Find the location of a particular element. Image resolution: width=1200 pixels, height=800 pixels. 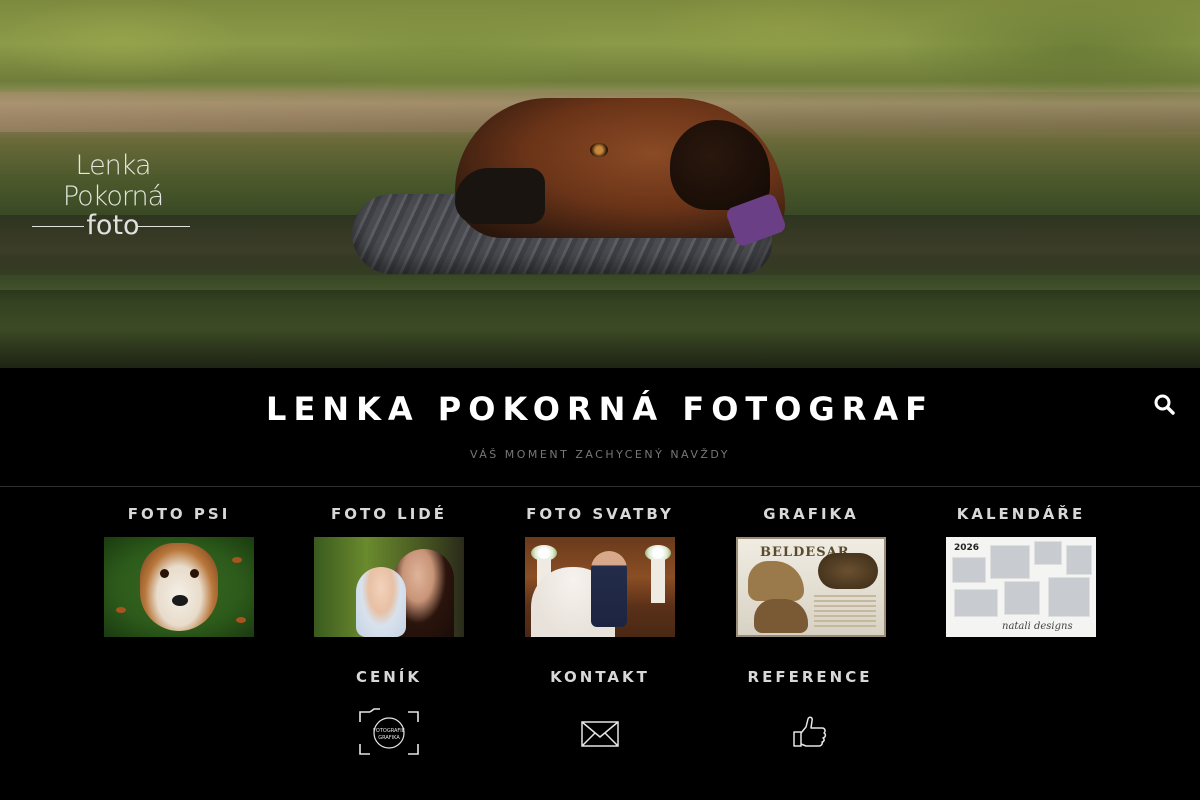

nav-item-foto-lide: FOTO LIDÉ is located at coordinates (389, 570).